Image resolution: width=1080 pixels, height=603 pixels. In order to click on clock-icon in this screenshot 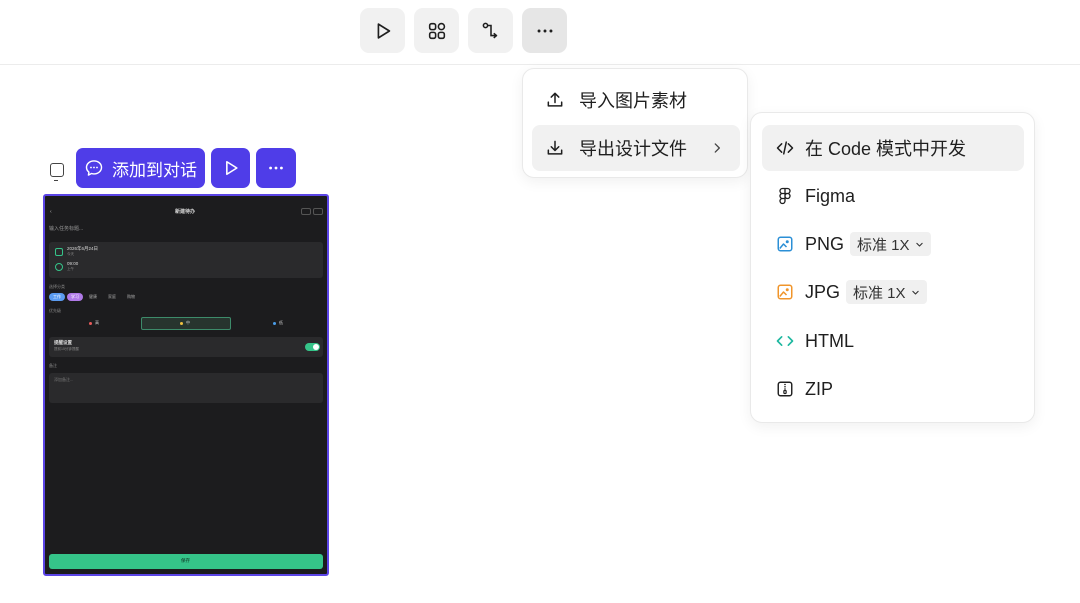, I will do `click(59, 267)`.